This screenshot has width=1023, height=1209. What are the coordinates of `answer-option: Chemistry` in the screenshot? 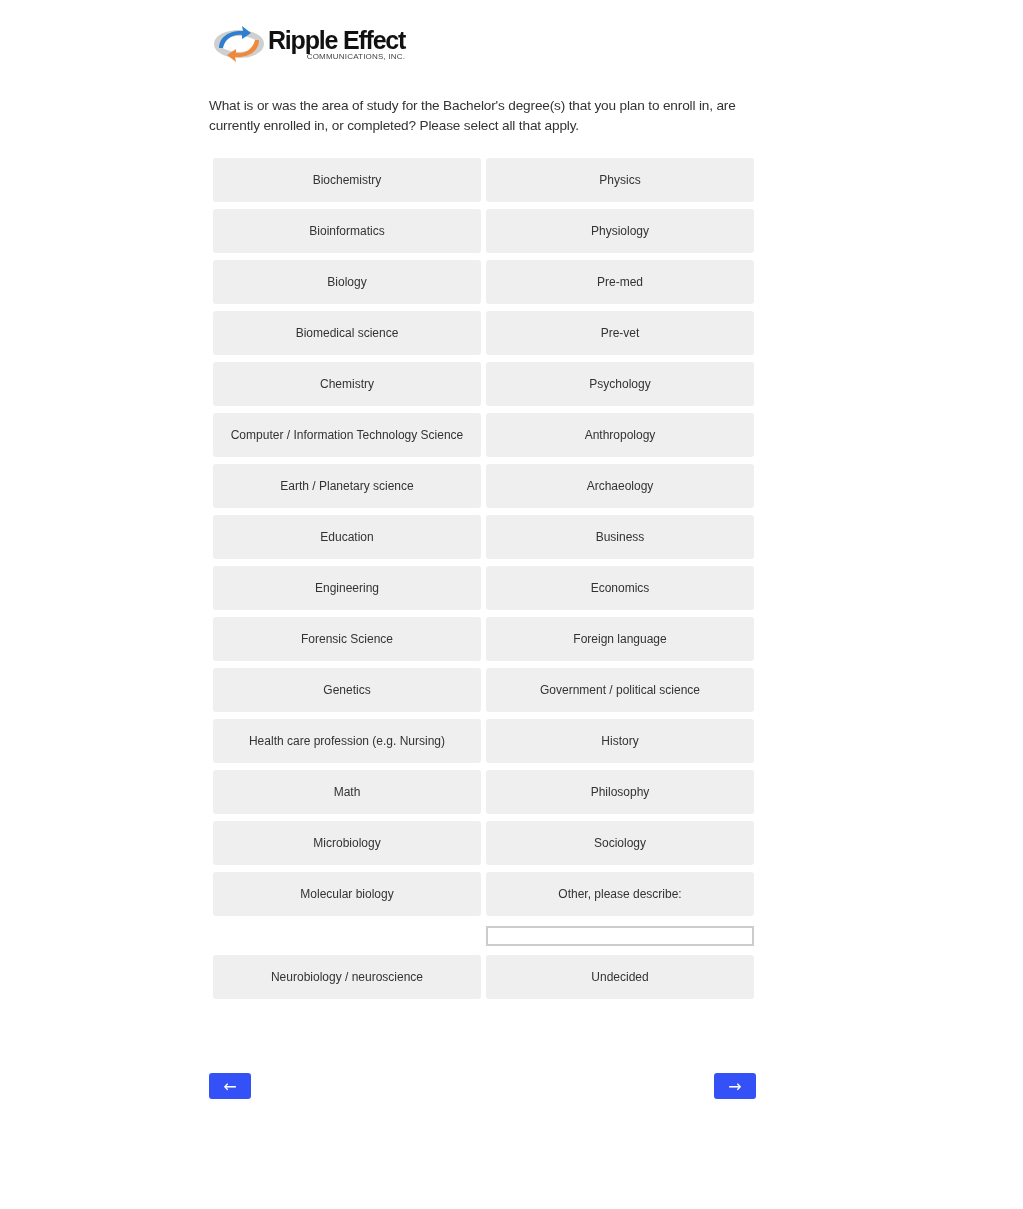 It's located at (347, 384).